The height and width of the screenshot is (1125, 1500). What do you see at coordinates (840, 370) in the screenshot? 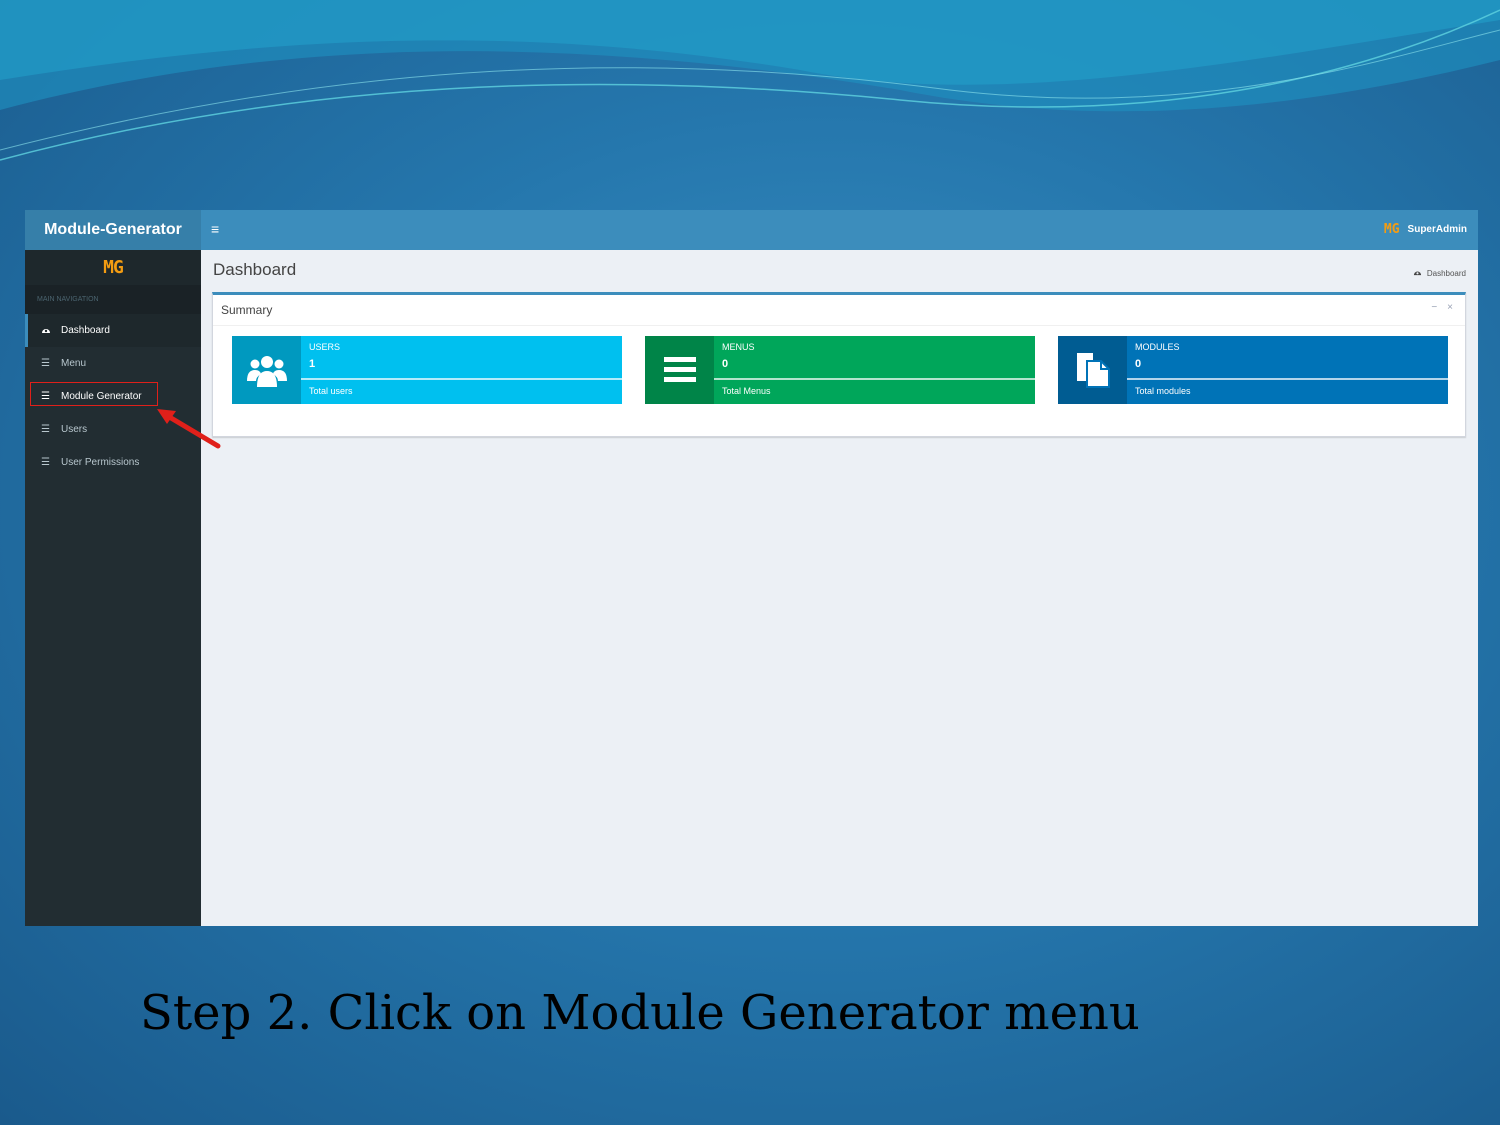
I see `info-box-menus: MENUS 0 Total Menus` at bounding box center [840, 370].